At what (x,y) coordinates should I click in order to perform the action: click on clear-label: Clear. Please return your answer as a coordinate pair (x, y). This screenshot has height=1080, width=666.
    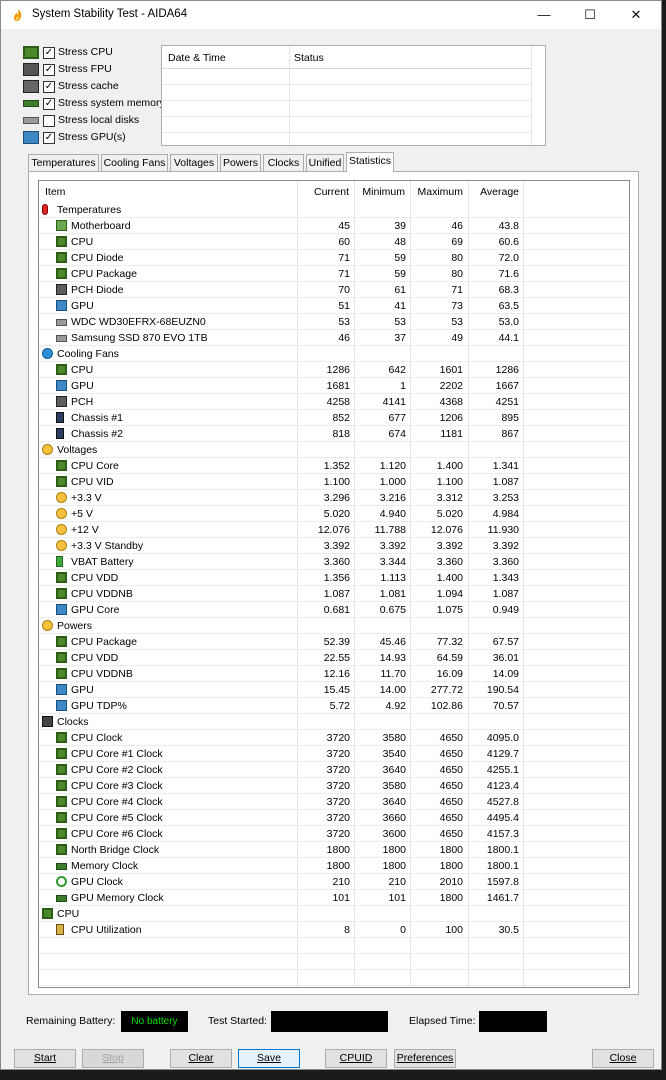
    Looking at the image, I should click on (201, 1058).